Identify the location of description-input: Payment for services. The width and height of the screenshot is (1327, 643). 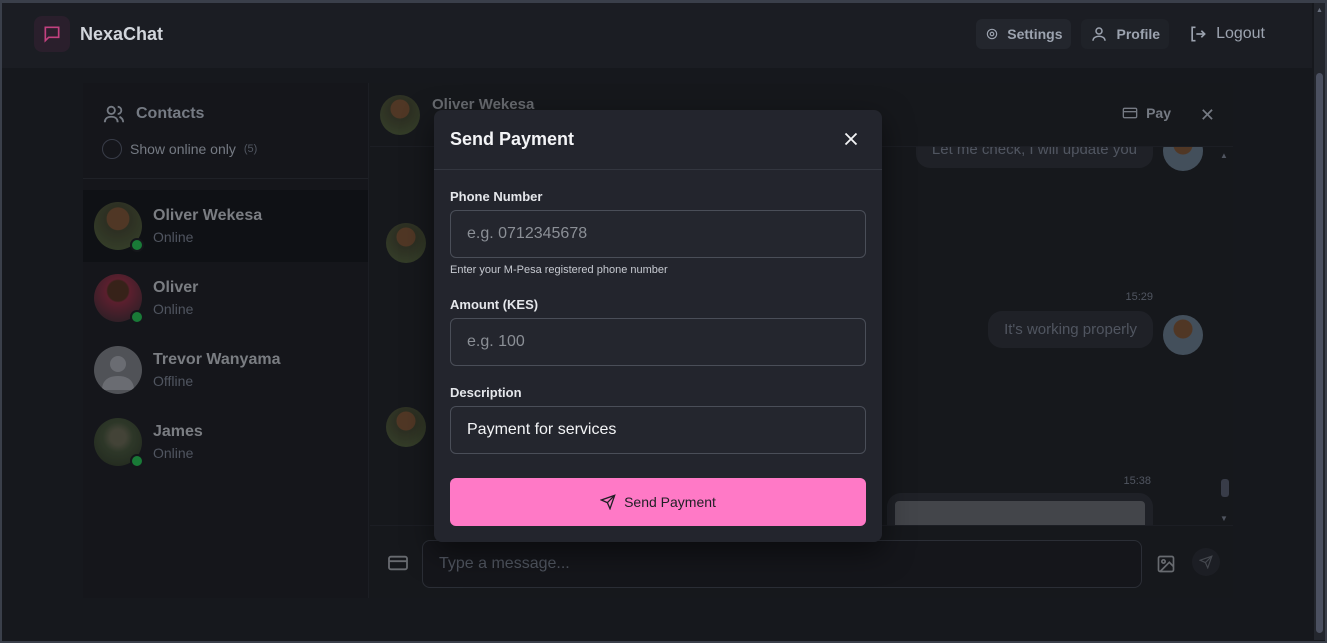
(658, 430).